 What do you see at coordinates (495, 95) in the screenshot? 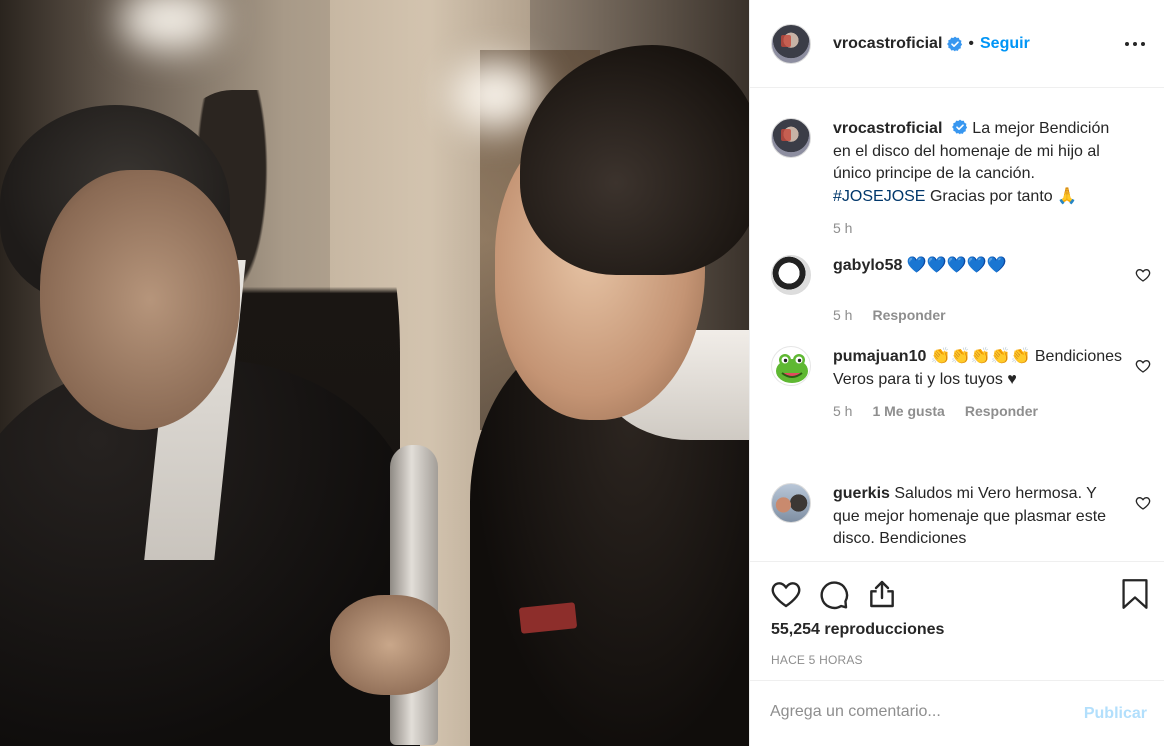
I see `wall-light` at bounding box center [495, 95].